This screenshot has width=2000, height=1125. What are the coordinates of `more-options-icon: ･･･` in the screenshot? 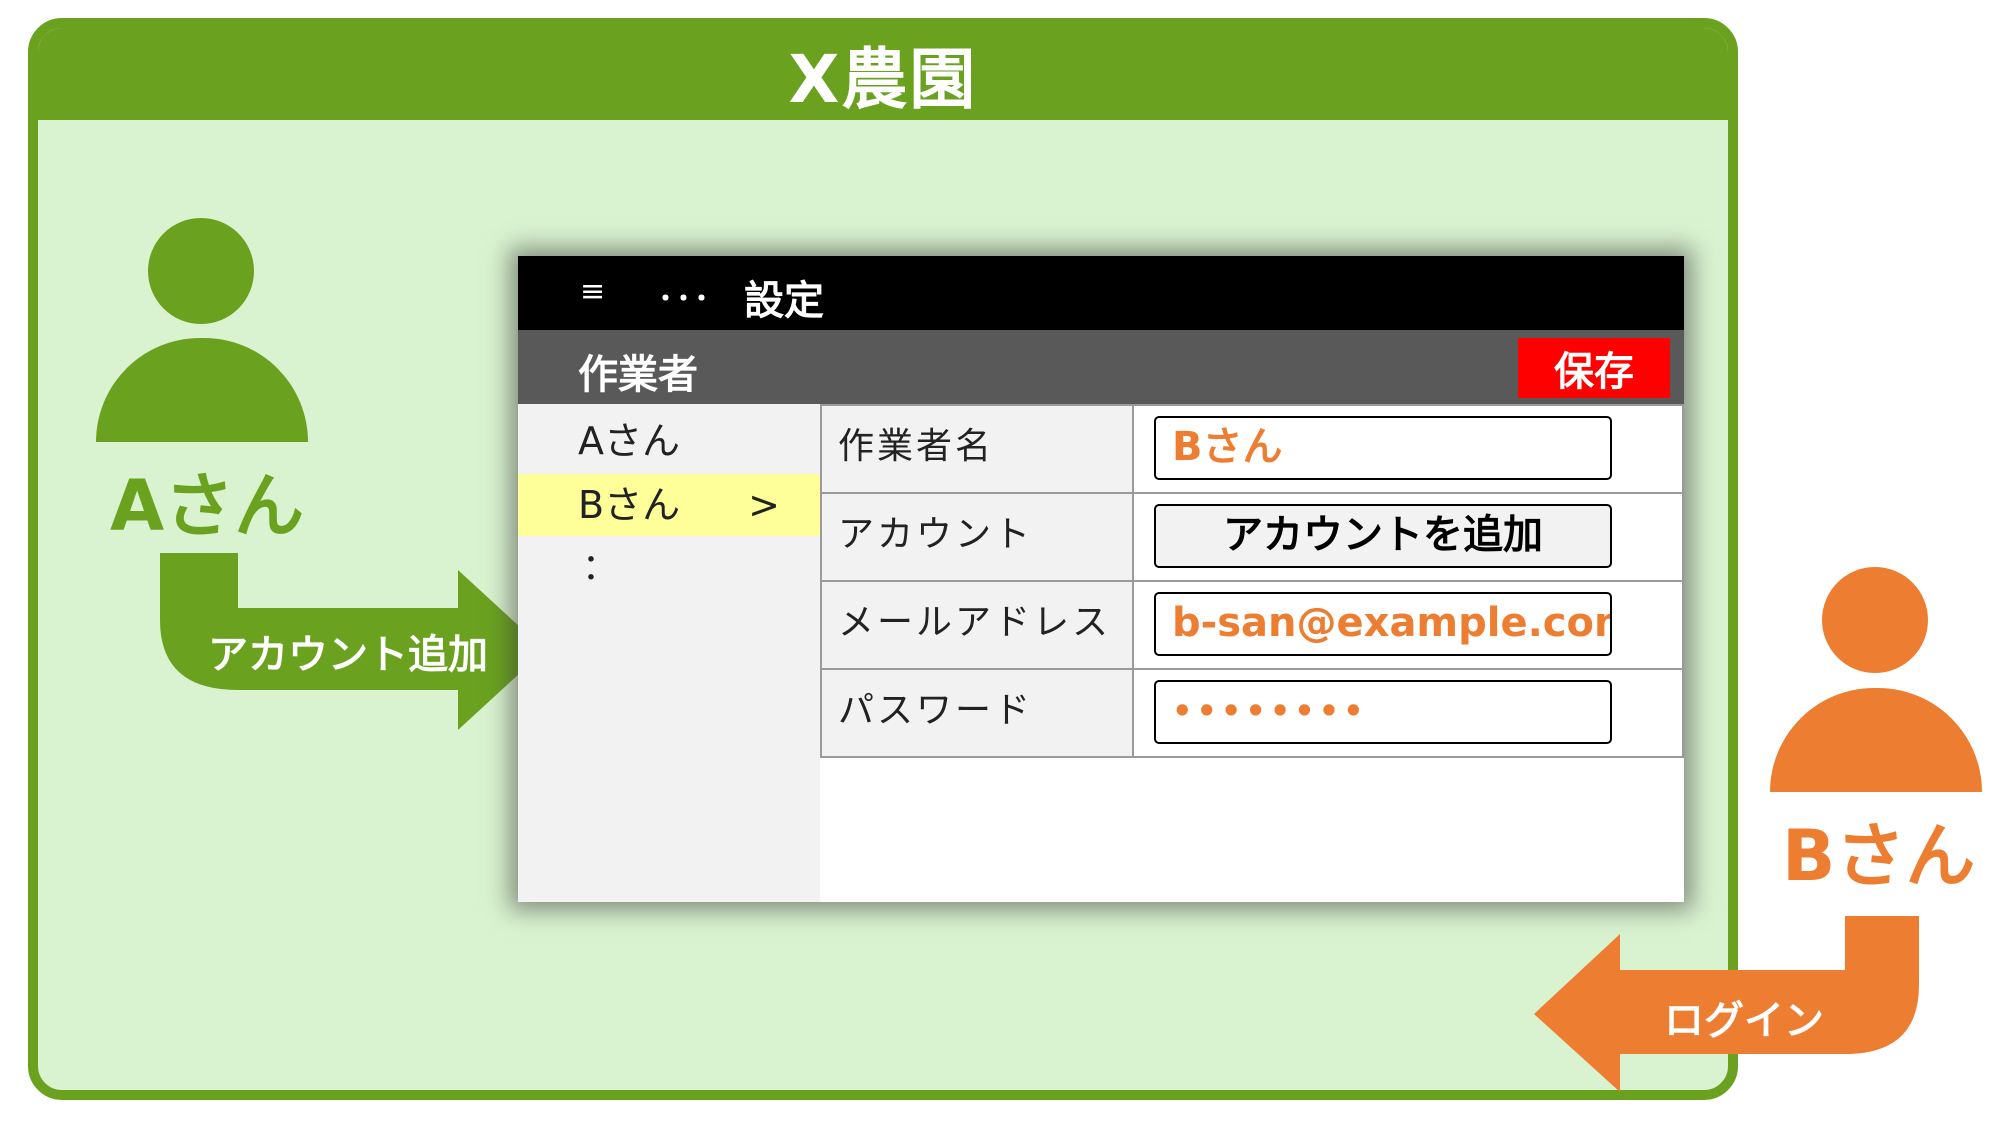 It's located at (685, 296).